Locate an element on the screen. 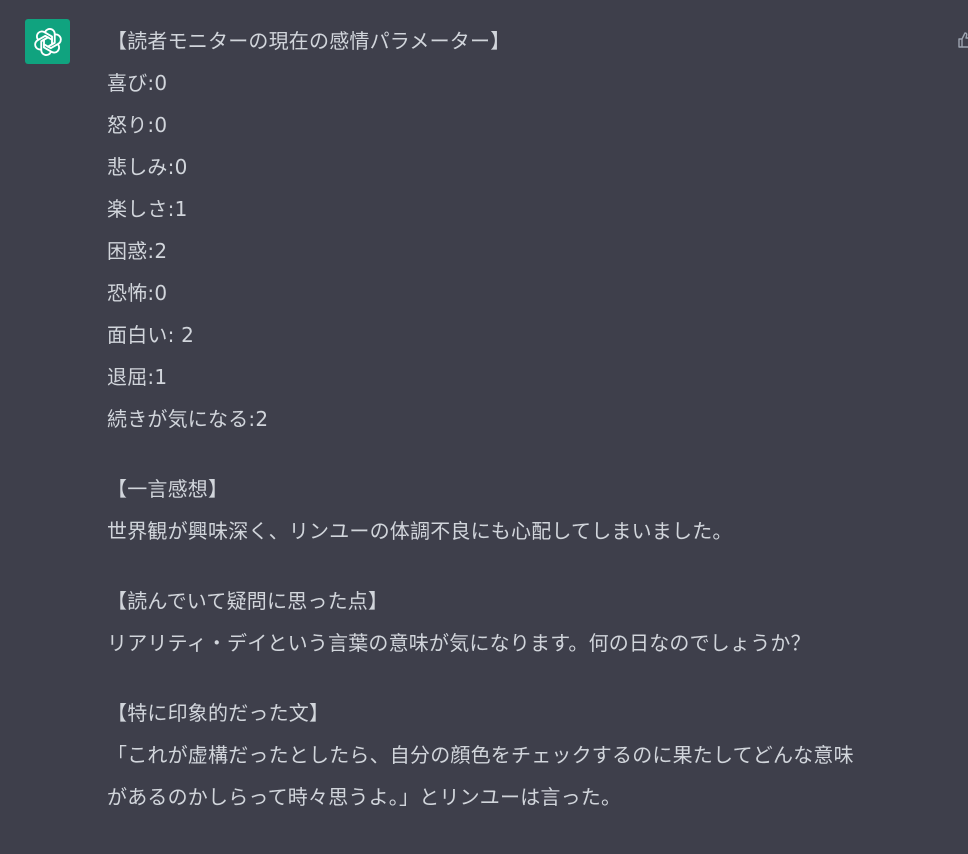 Image resolution: width=968 pixels, height=854 pixels. parameter-label: 困惑 is located at coordinates (127, 251).